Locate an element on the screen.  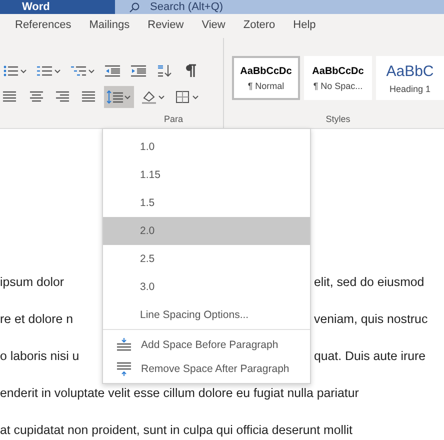
menu-item: 1.5 is located at coordinates (206, 203).